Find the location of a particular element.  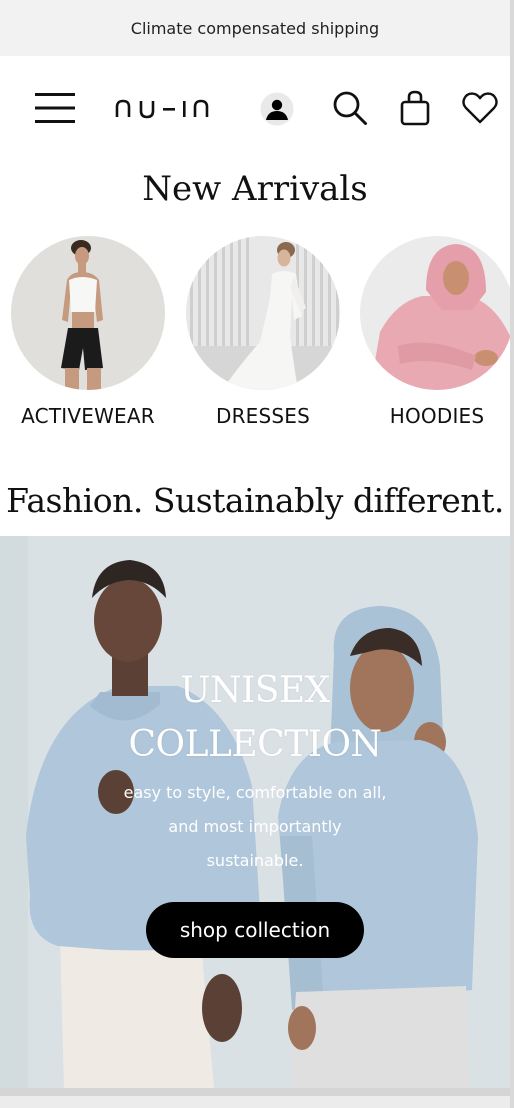

logo-mark is located at coordinates (162, 109).